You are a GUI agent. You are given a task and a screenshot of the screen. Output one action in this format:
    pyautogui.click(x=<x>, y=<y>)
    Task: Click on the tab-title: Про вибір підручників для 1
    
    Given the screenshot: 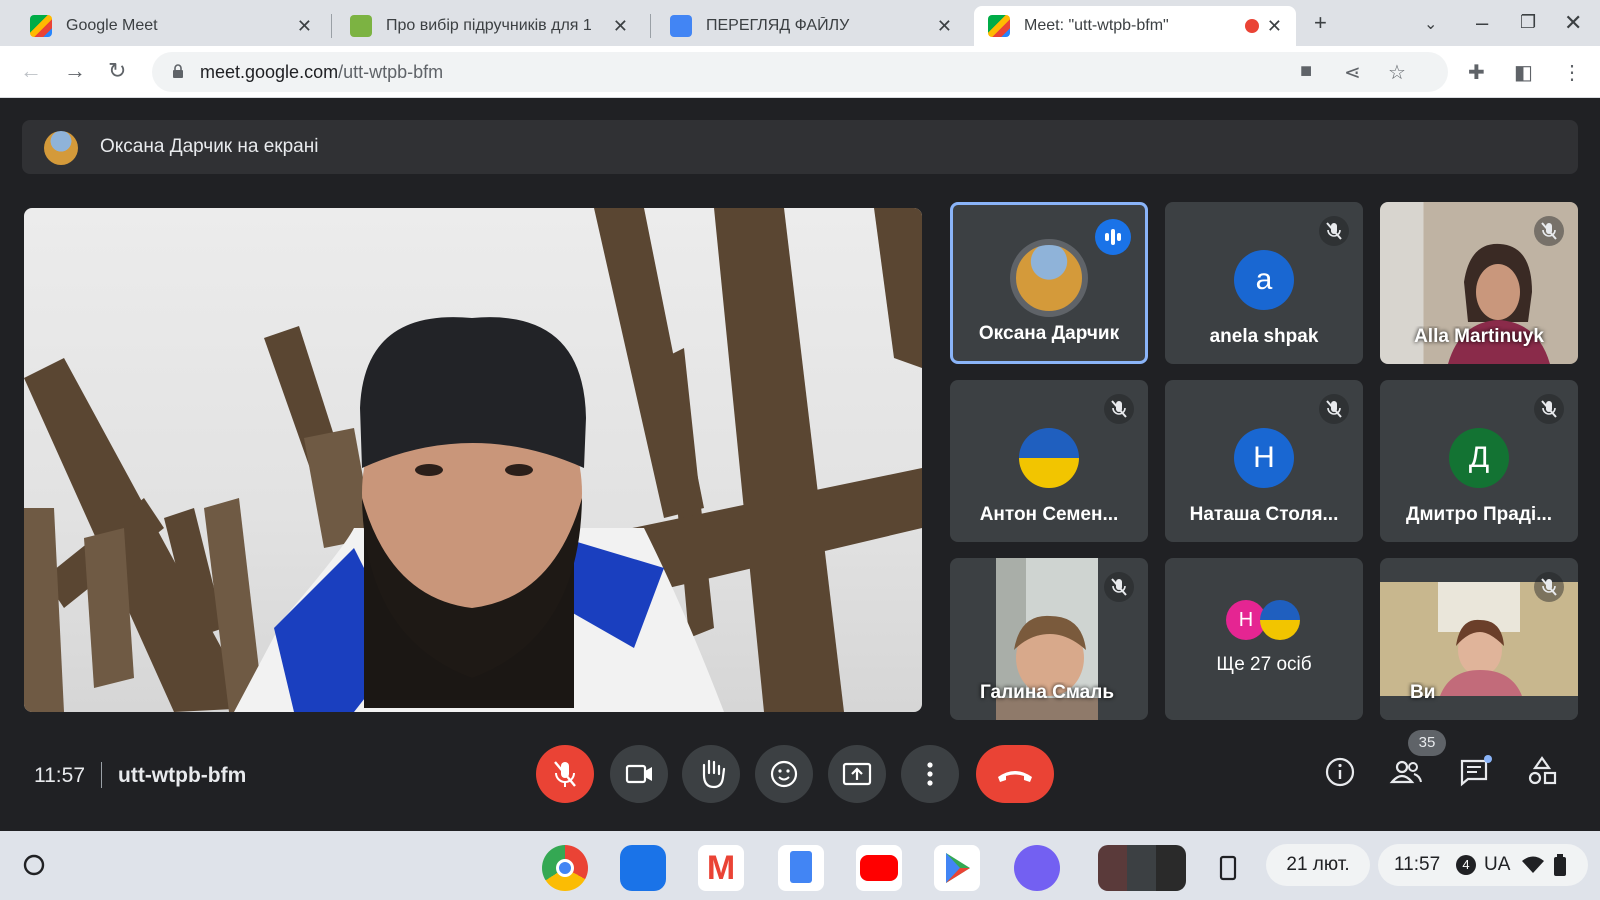 What is the action you would take?
    pyautogui.click(x=489, y=25)
    